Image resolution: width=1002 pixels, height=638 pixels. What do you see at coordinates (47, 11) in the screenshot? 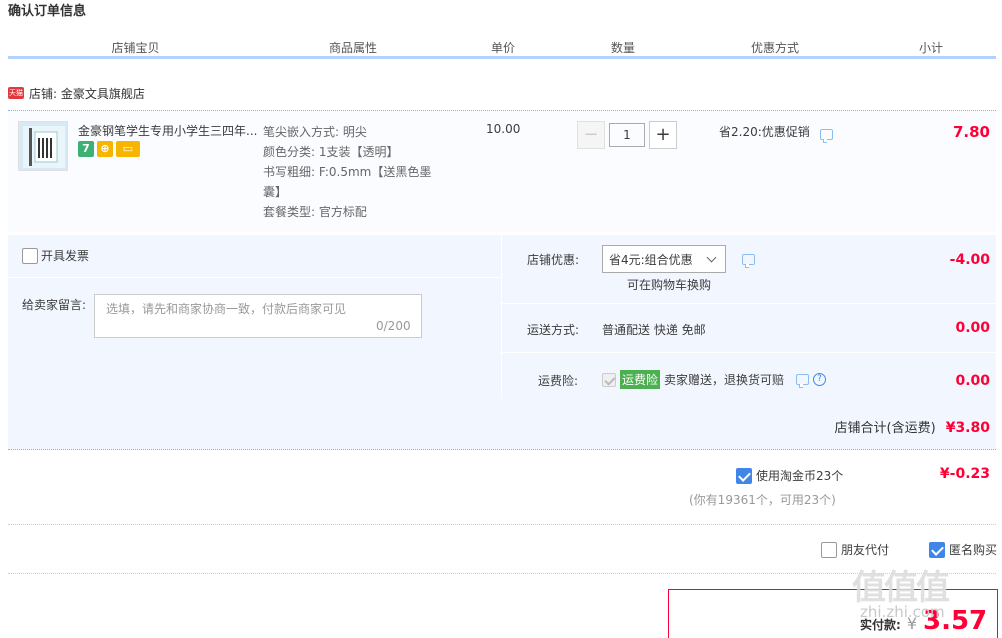
I see `page-title: 确认订单信息` at bounding box center [47, 11].